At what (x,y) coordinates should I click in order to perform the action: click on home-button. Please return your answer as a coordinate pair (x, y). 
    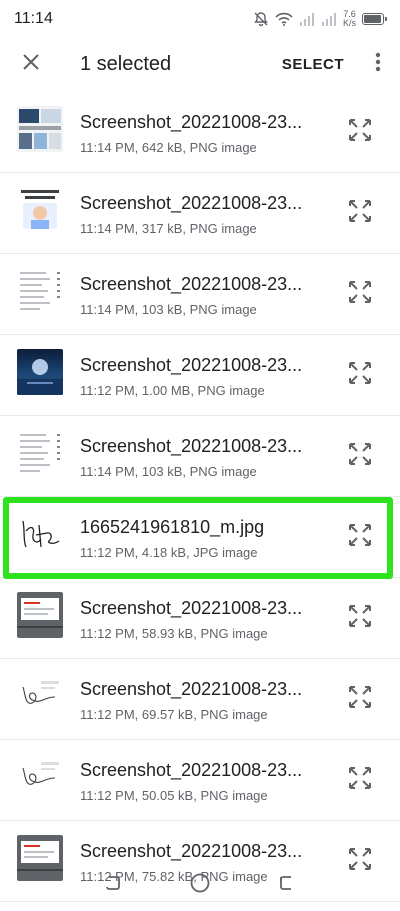
    Looking at the image, I should click on (200, 885).